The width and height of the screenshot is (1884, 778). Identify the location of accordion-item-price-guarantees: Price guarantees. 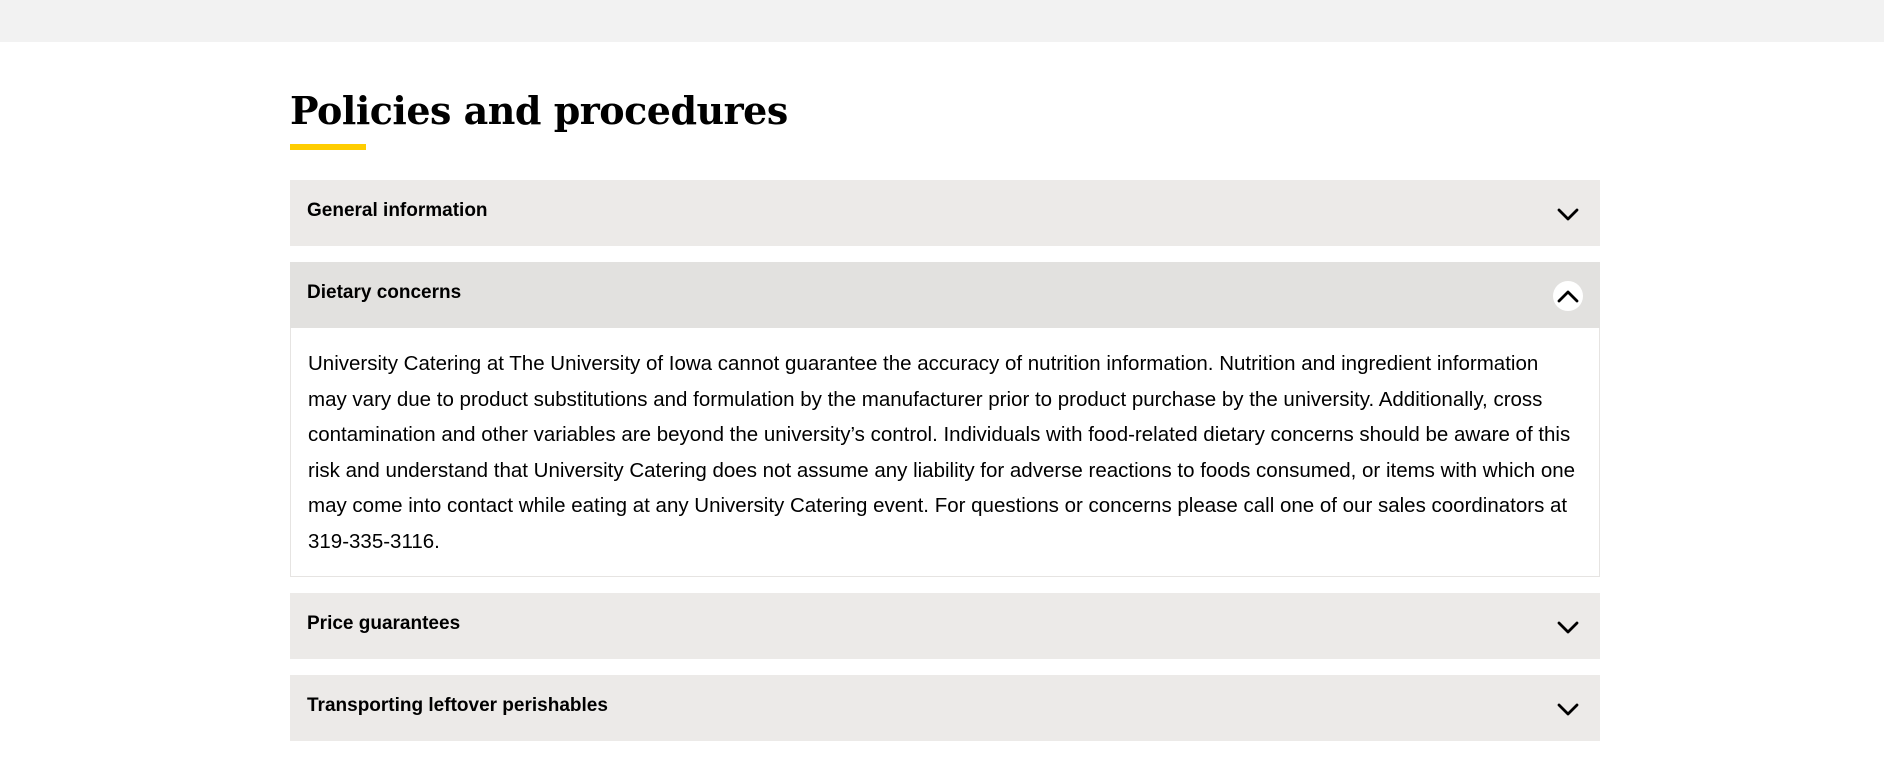
(945, 626).